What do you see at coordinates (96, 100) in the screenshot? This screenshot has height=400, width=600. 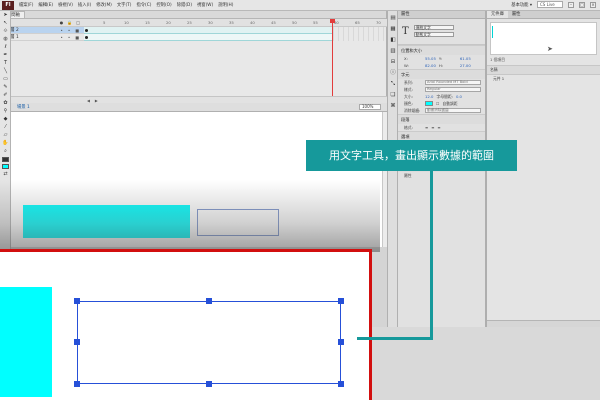 I see `step-icon: ▶` at bounding box center [96, 100].